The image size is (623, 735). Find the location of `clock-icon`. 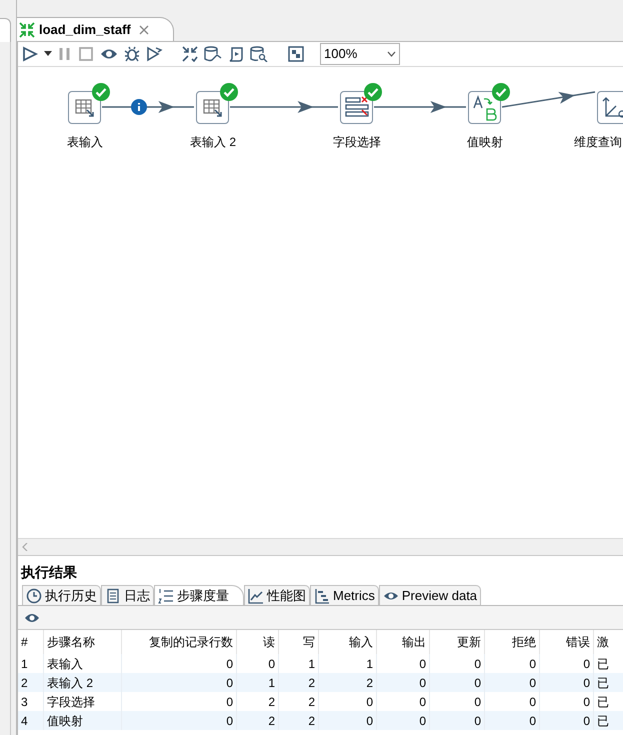

clock-icon is located at coordinates (34, 596).